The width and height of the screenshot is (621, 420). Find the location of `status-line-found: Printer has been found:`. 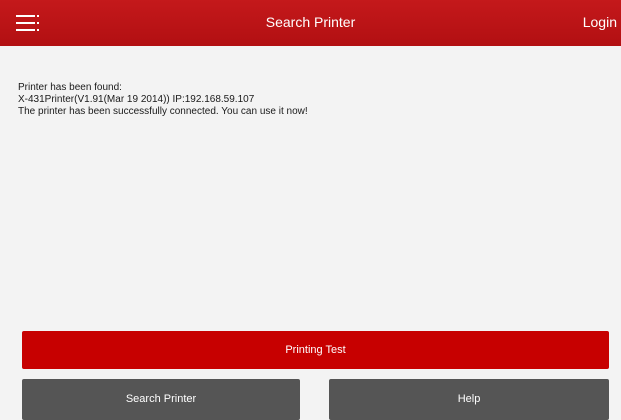

status-line-found: Printer has been found: is located at coordinates (70, 87).